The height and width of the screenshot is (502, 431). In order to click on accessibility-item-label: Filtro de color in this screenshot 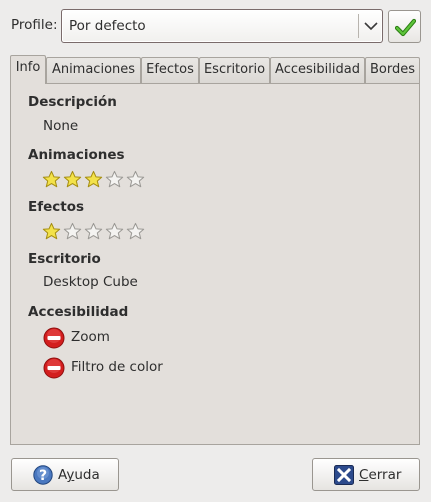, I will do `click(117, 367)`.